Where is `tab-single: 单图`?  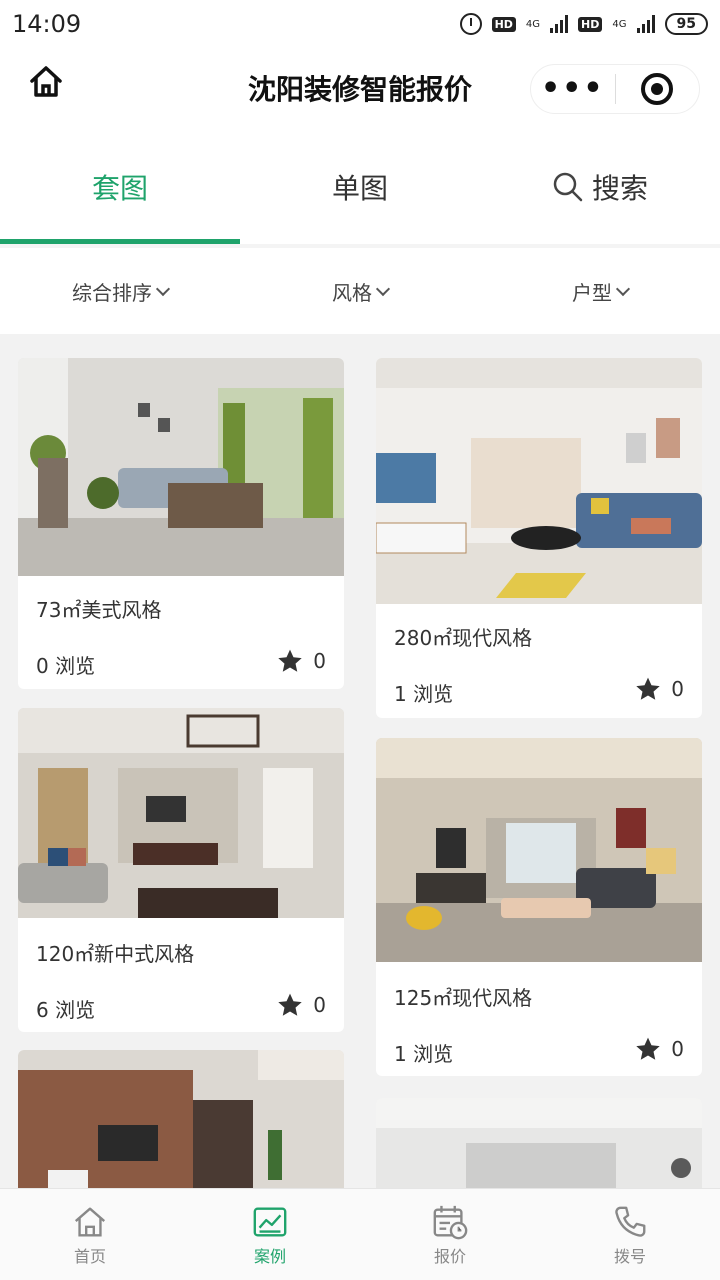 tab-single: 单图 is located at coordinates (360, 187).